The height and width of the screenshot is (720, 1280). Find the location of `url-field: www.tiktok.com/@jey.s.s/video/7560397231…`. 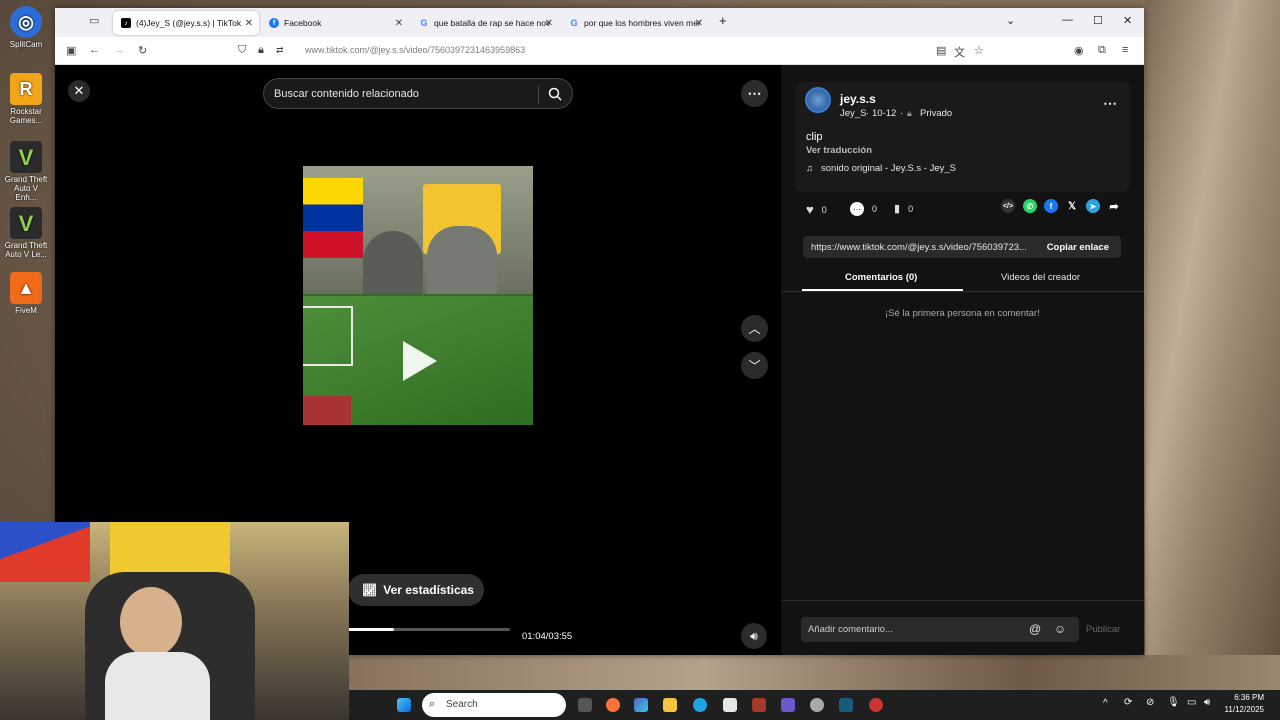

url-field: www.tiktok.com/@jey.s.s/video/7560397231… is located at coordinates (415, 50).